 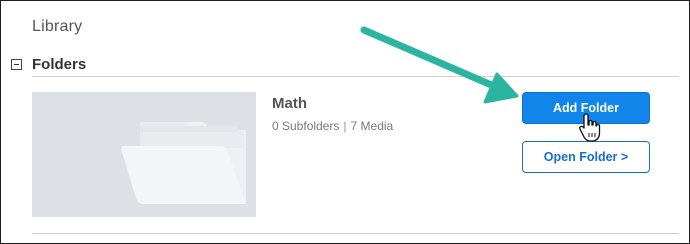 I want to click on bottom-divider, so click(x=355, y=233).